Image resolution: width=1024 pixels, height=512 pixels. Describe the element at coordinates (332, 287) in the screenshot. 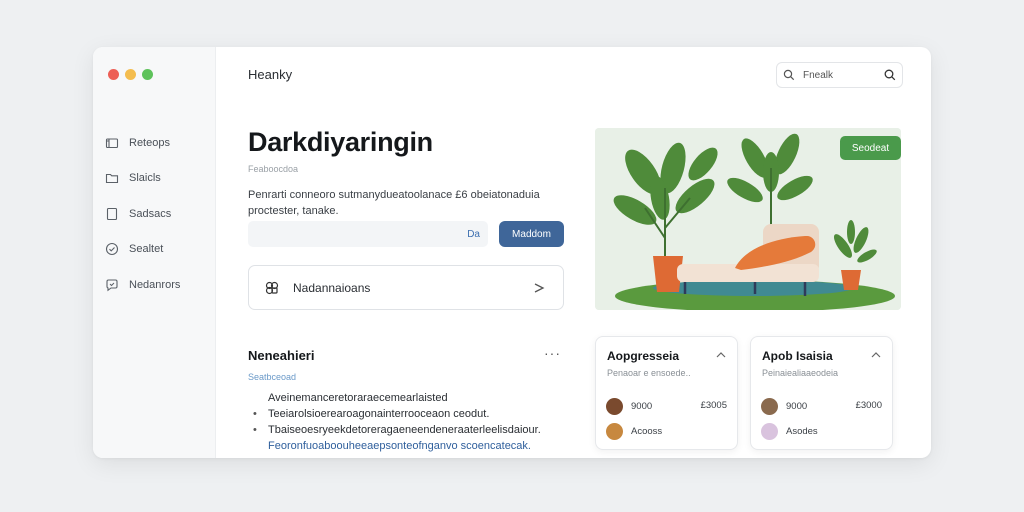

I see `card-label: Nadannaioans` at that location.